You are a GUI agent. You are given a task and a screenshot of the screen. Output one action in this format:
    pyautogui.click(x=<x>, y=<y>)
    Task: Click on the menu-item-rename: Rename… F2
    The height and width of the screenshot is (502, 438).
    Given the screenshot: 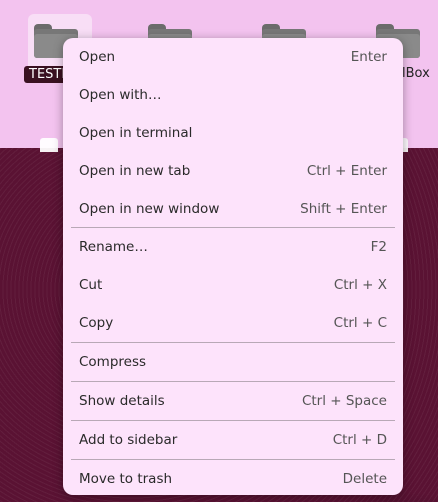 What is the action you would take?
    pyautogui.click(x=233, y=247)
    